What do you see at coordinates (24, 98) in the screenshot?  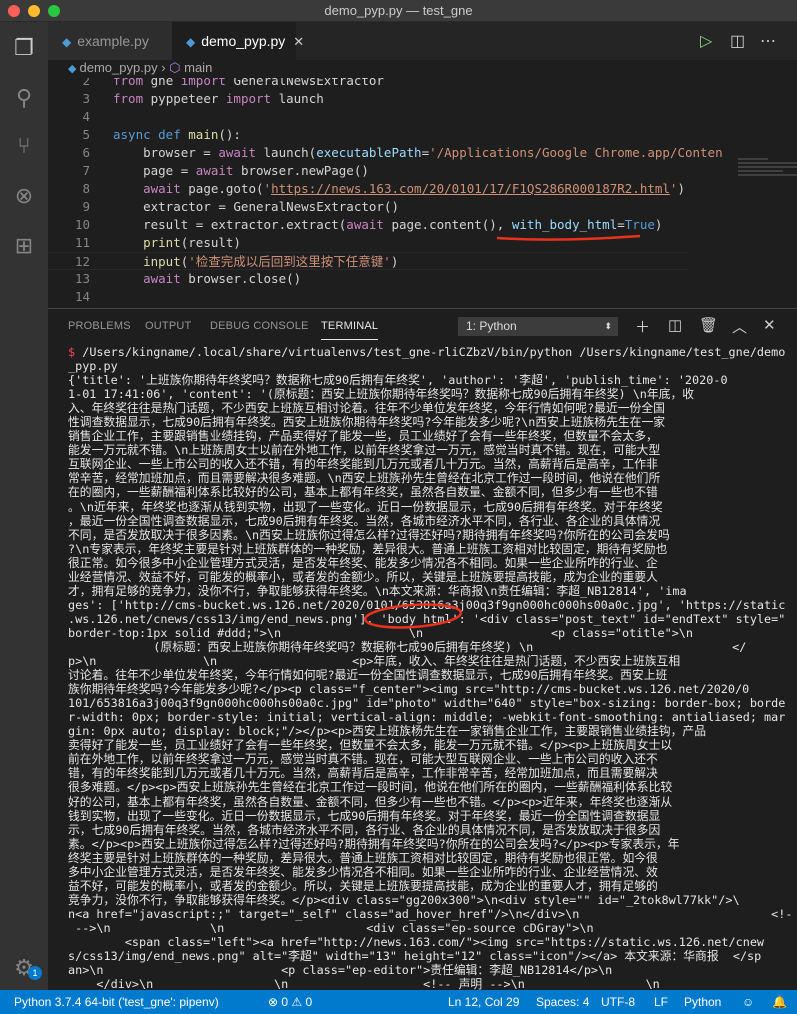 I see `search-icon: ⚲` at bounding box center [24, 98].